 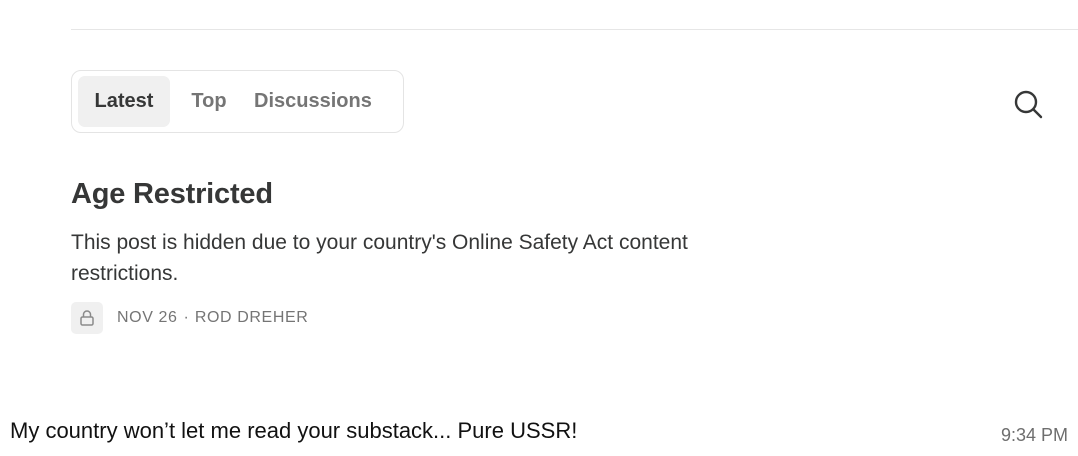 What do you see at coordinates (574, 29) in the screenshot?
I see `top-divider` at bounding box center [574, 29].